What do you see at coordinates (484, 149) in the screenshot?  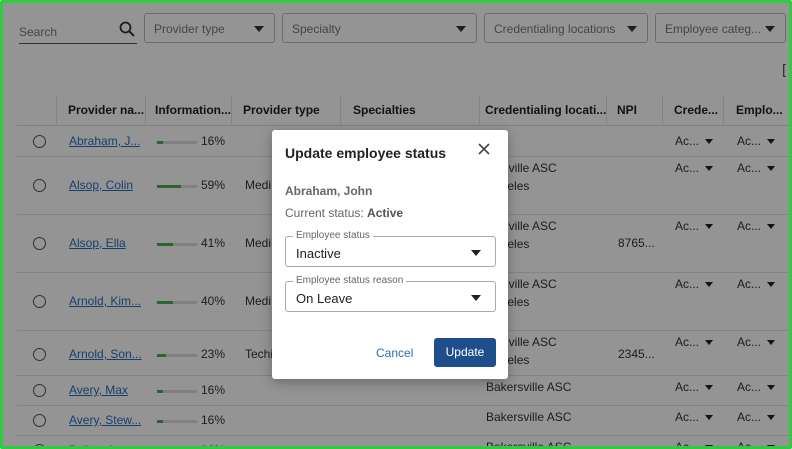 I see `close-icon` at bounding box center [484, 149].